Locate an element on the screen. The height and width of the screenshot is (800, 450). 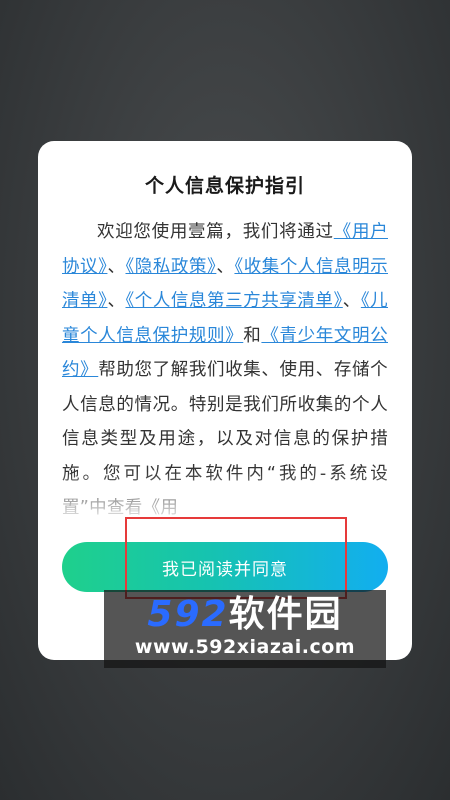
dialog-title: 个人信息保护指引 is located at coordinates (224, 186).